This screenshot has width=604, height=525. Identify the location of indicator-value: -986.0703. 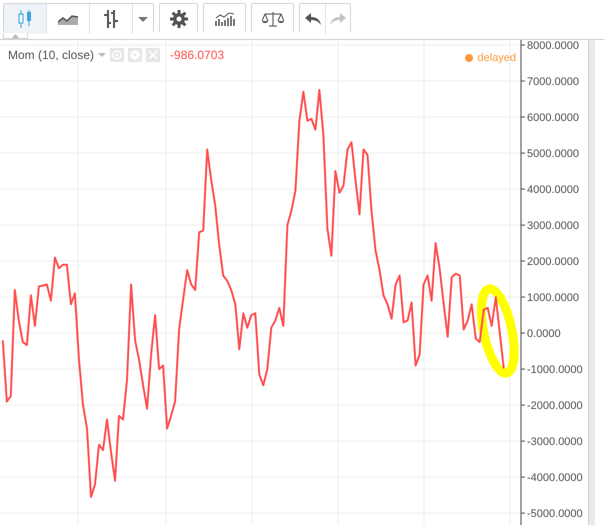
(197, 55).